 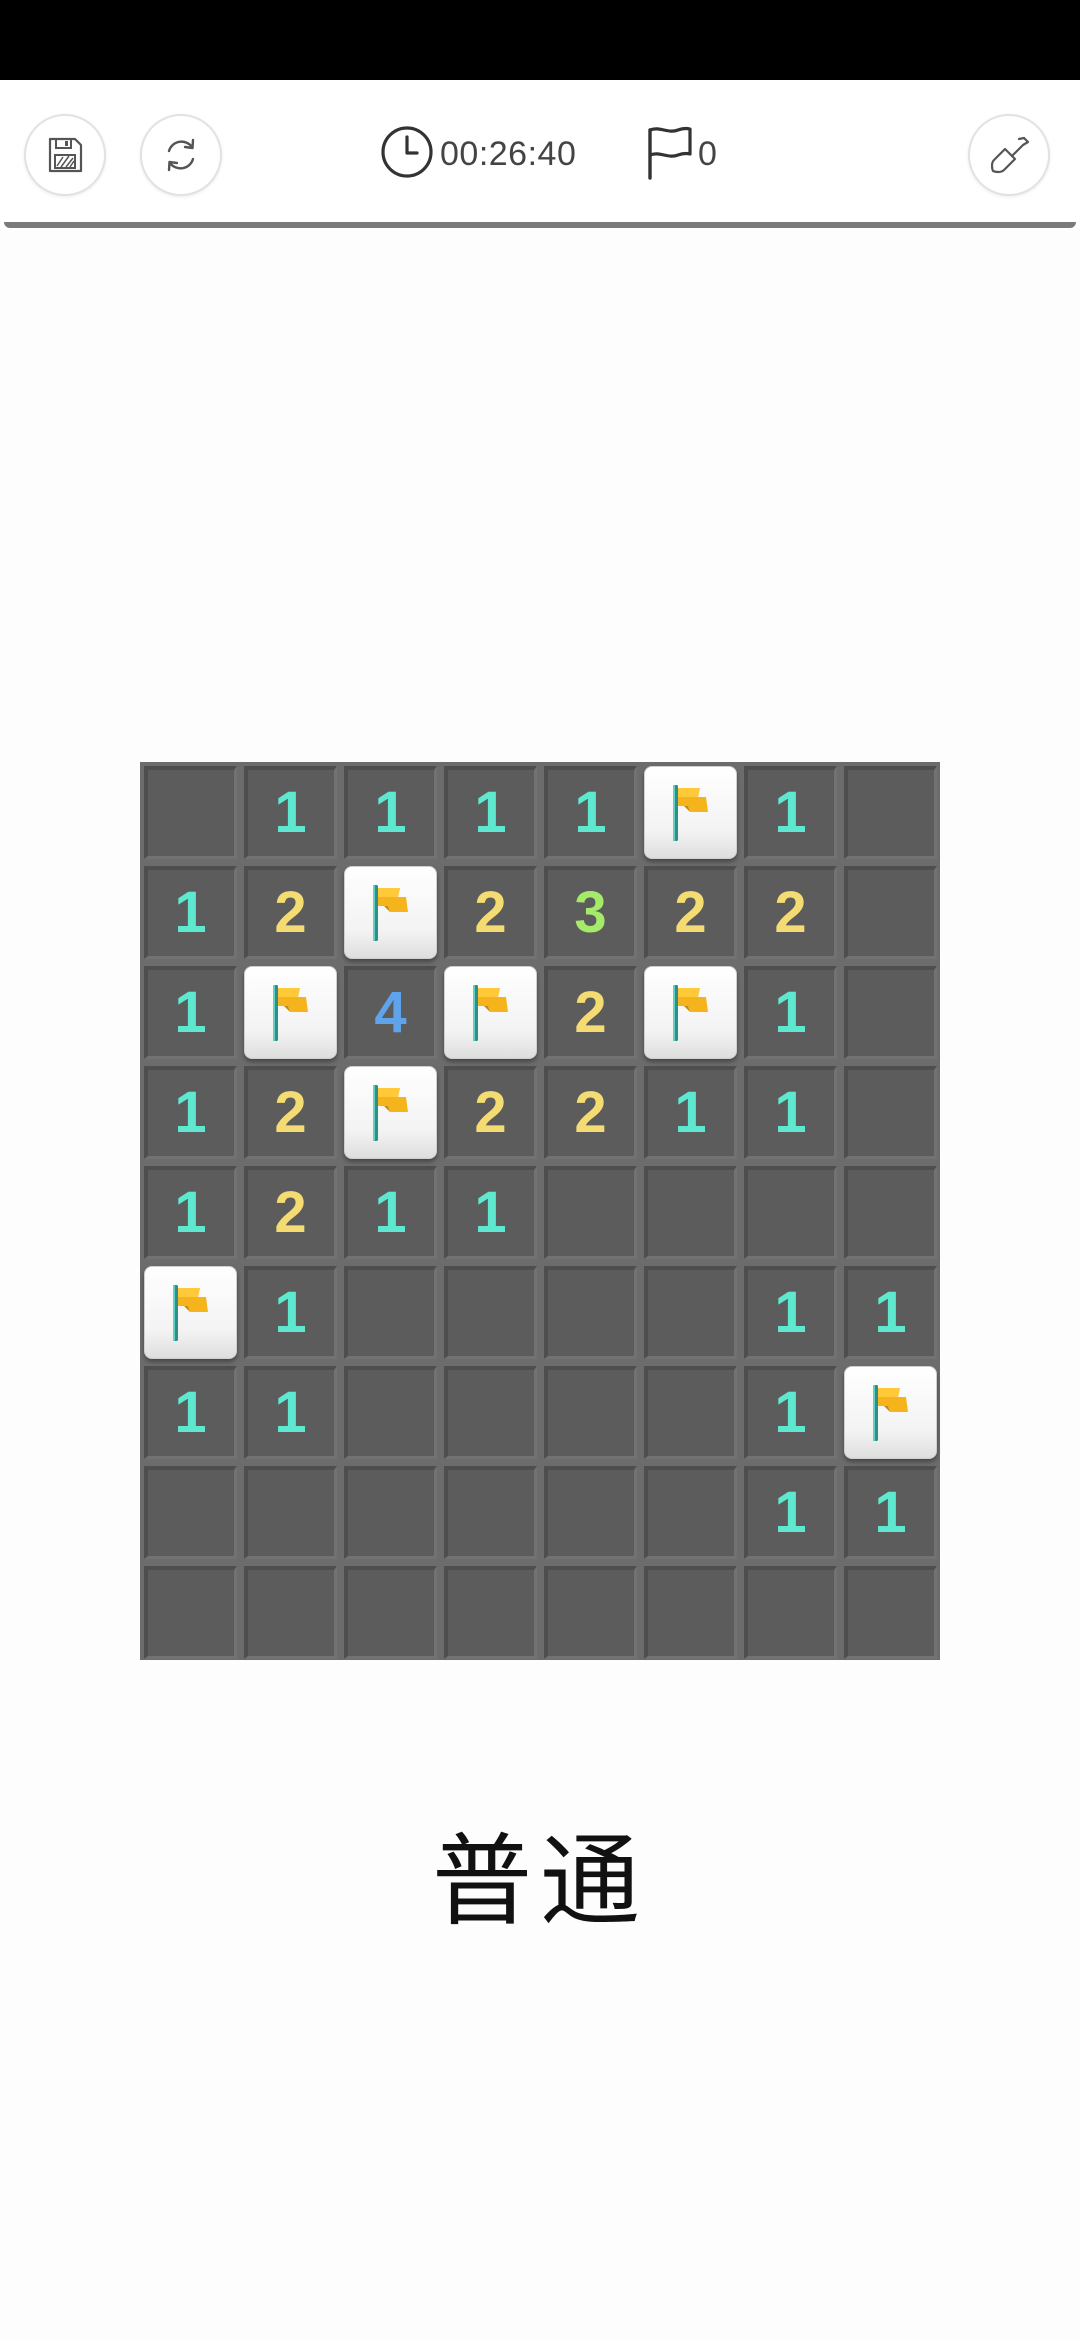 What do you see at coordinates (540, 1881) in the screenshot?
I see `difficulty-label: 普通` at bounding box center [540, 1881].